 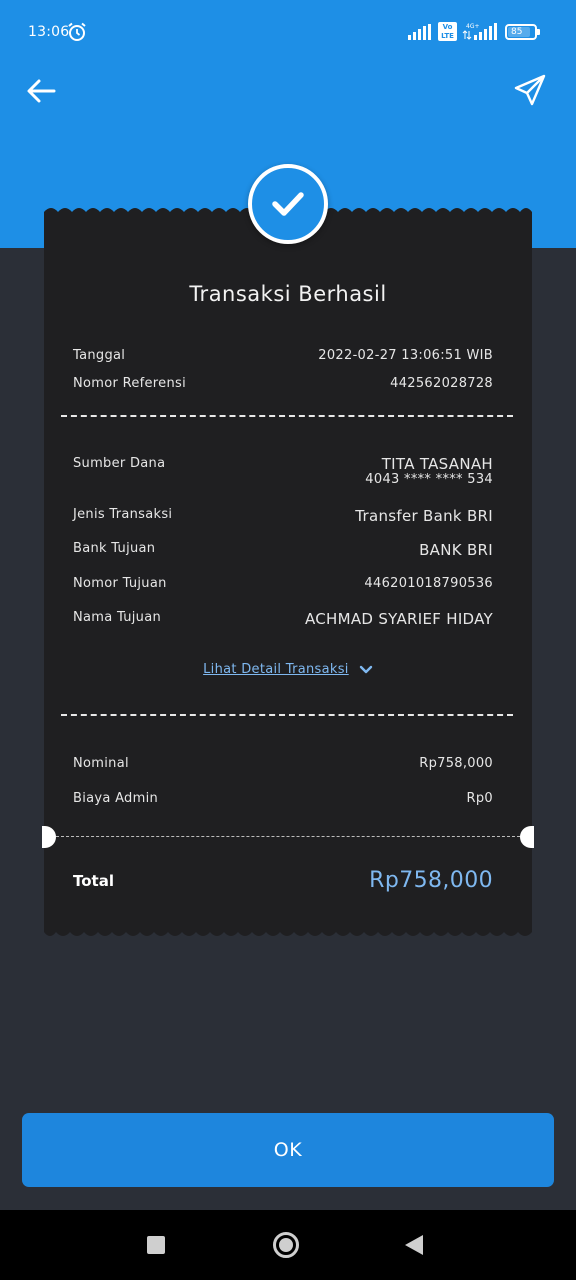 I want to click on home-icon, so click(x=286, y=1245).